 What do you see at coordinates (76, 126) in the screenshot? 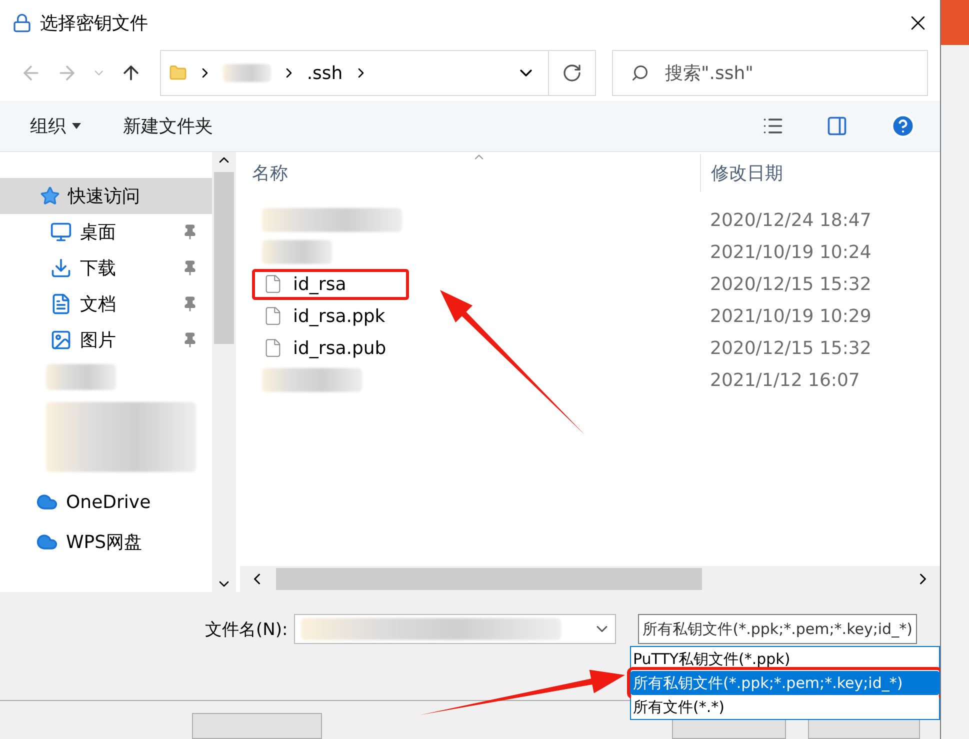
I see `caret-icon` at bounding box center [76, 126].